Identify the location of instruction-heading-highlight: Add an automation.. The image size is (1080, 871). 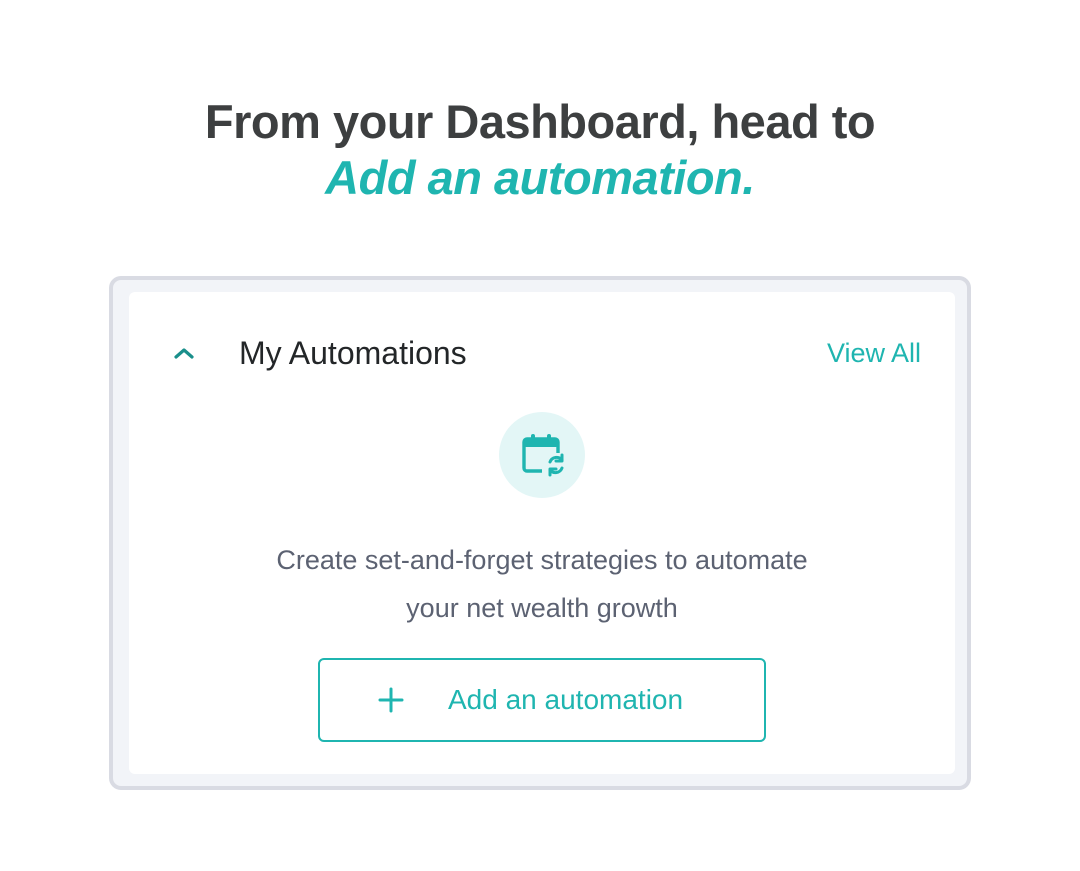
(540, 177).